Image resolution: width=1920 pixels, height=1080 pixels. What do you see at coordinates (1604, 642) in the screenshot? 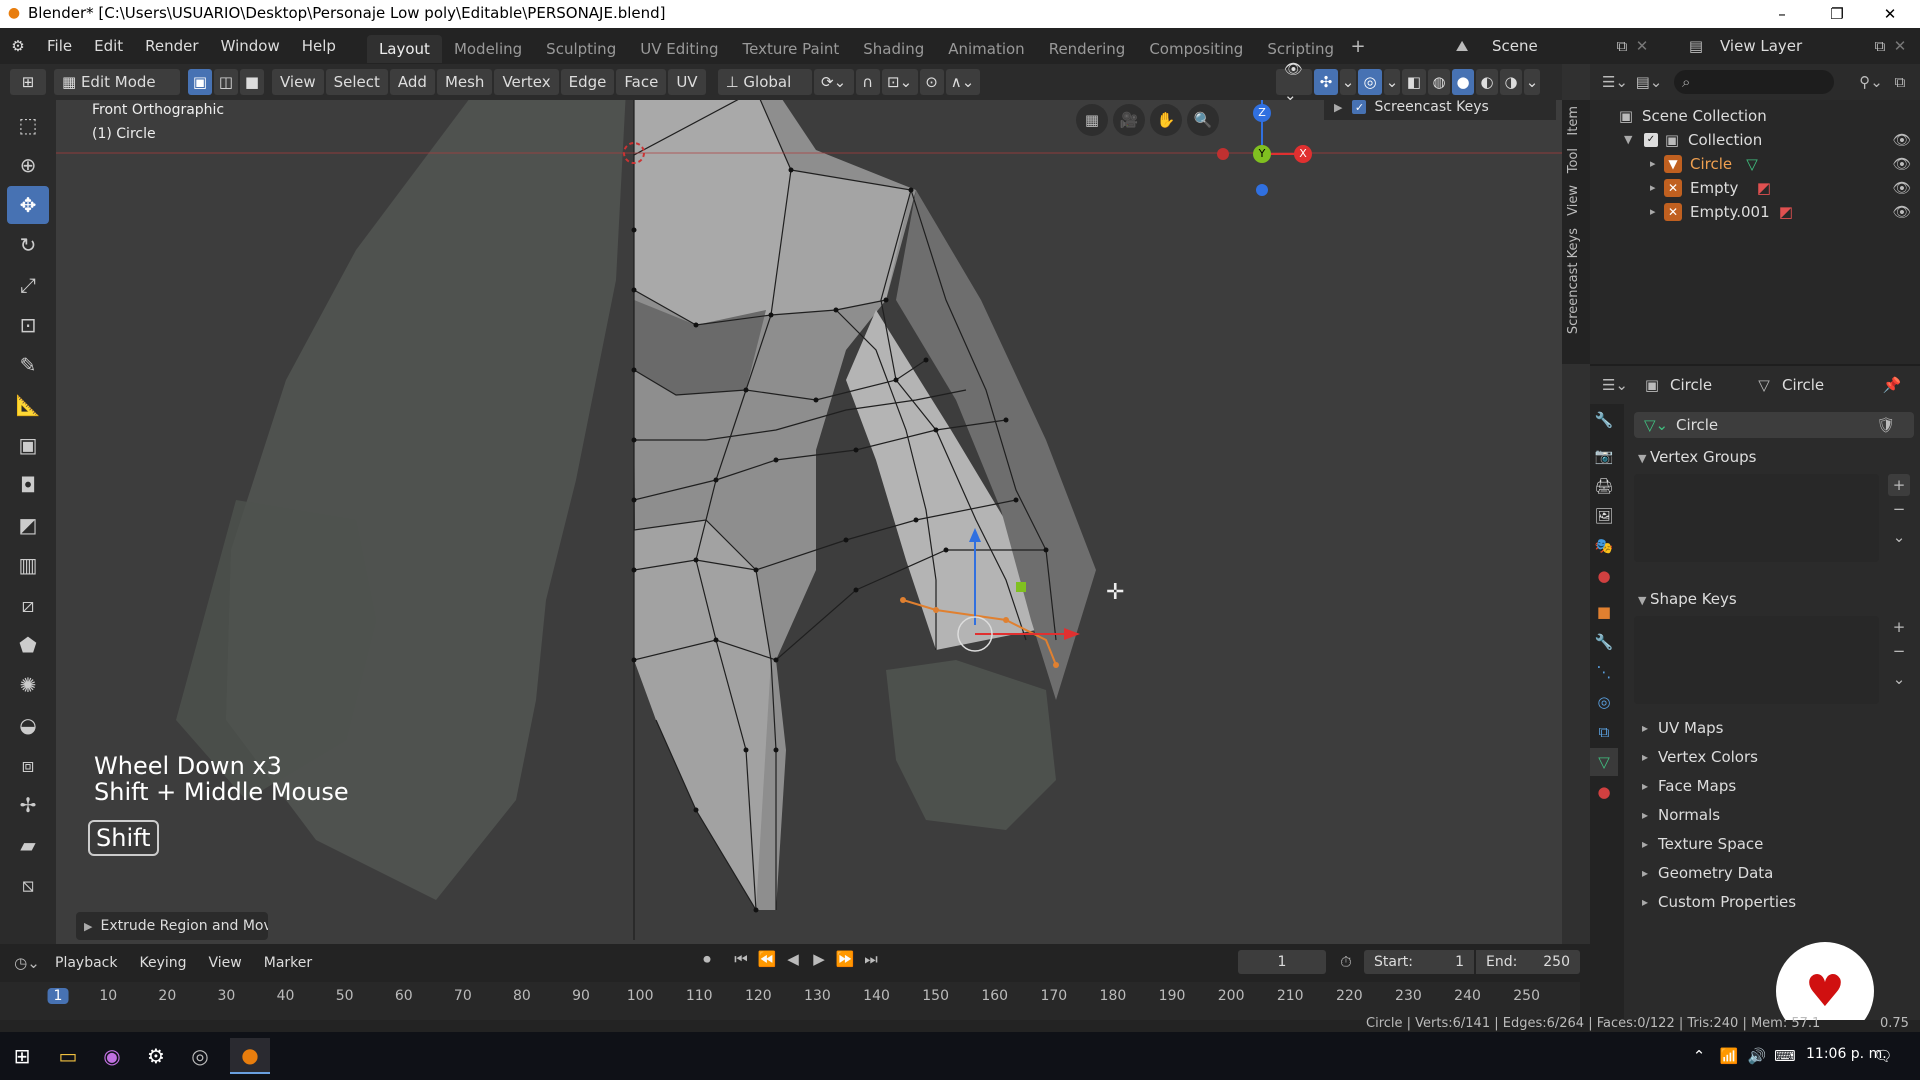
I see `modifier-tab-icon: 🔧` at bounding box center [1604, 642].